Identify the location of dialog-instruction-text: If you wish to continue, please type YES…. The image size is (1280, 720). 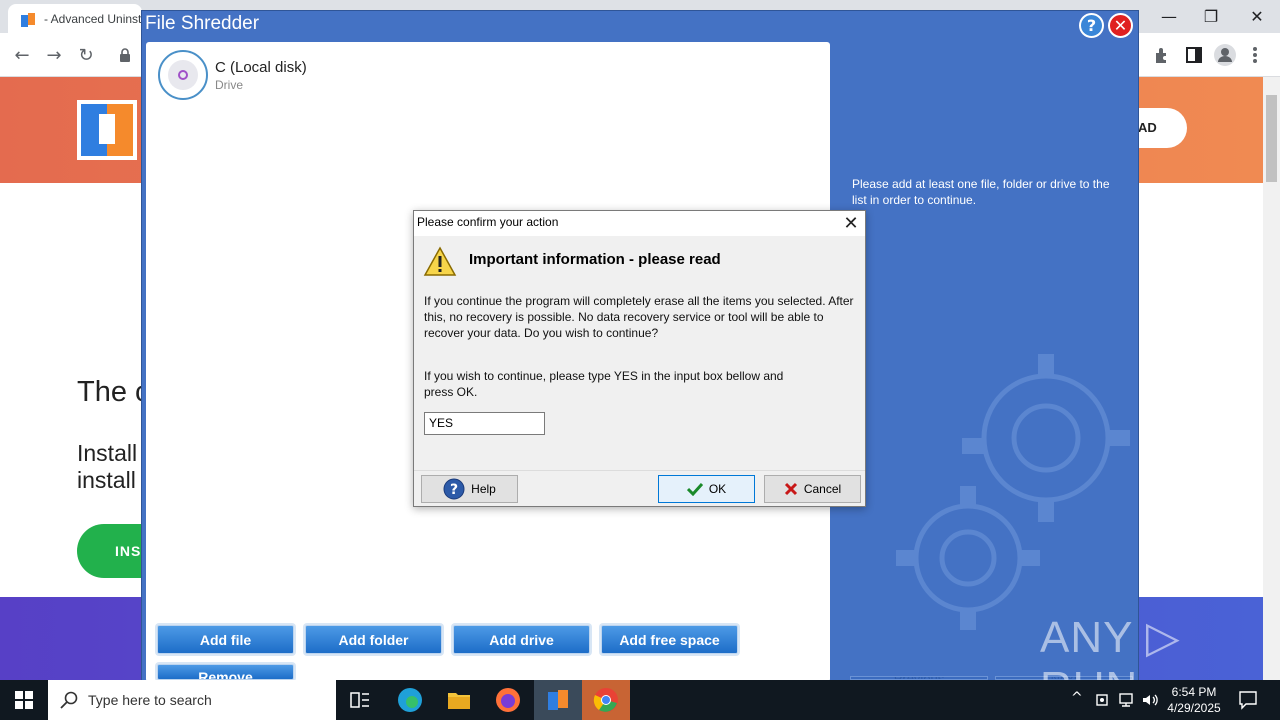
(604, 384).